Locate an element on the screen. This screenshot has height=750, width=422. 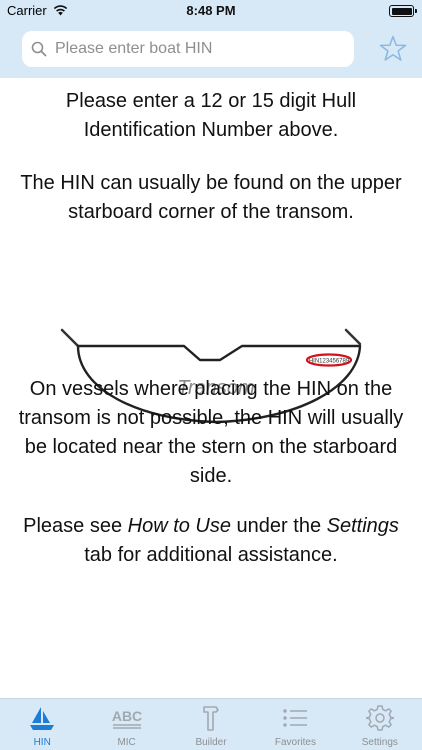
search-icon is located at coordinates (39, 49).